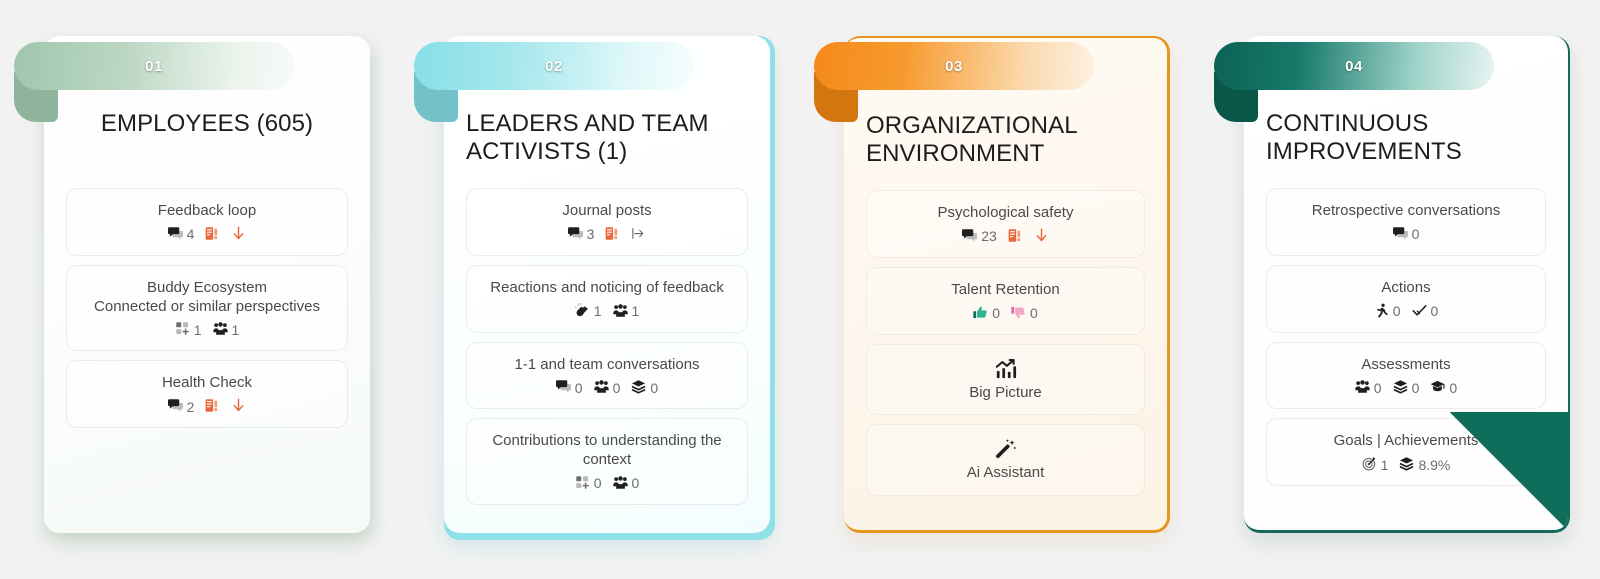  Describe the element at coordinates (607, 211) in the screenshot. I see `metric-label: Journal posts` at that location.